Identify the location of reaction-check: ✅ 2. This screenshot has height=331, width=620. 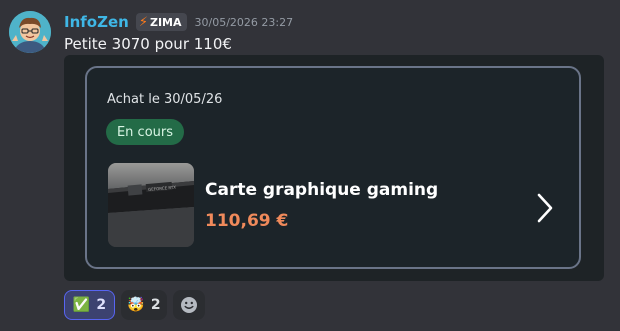
(89, 305).